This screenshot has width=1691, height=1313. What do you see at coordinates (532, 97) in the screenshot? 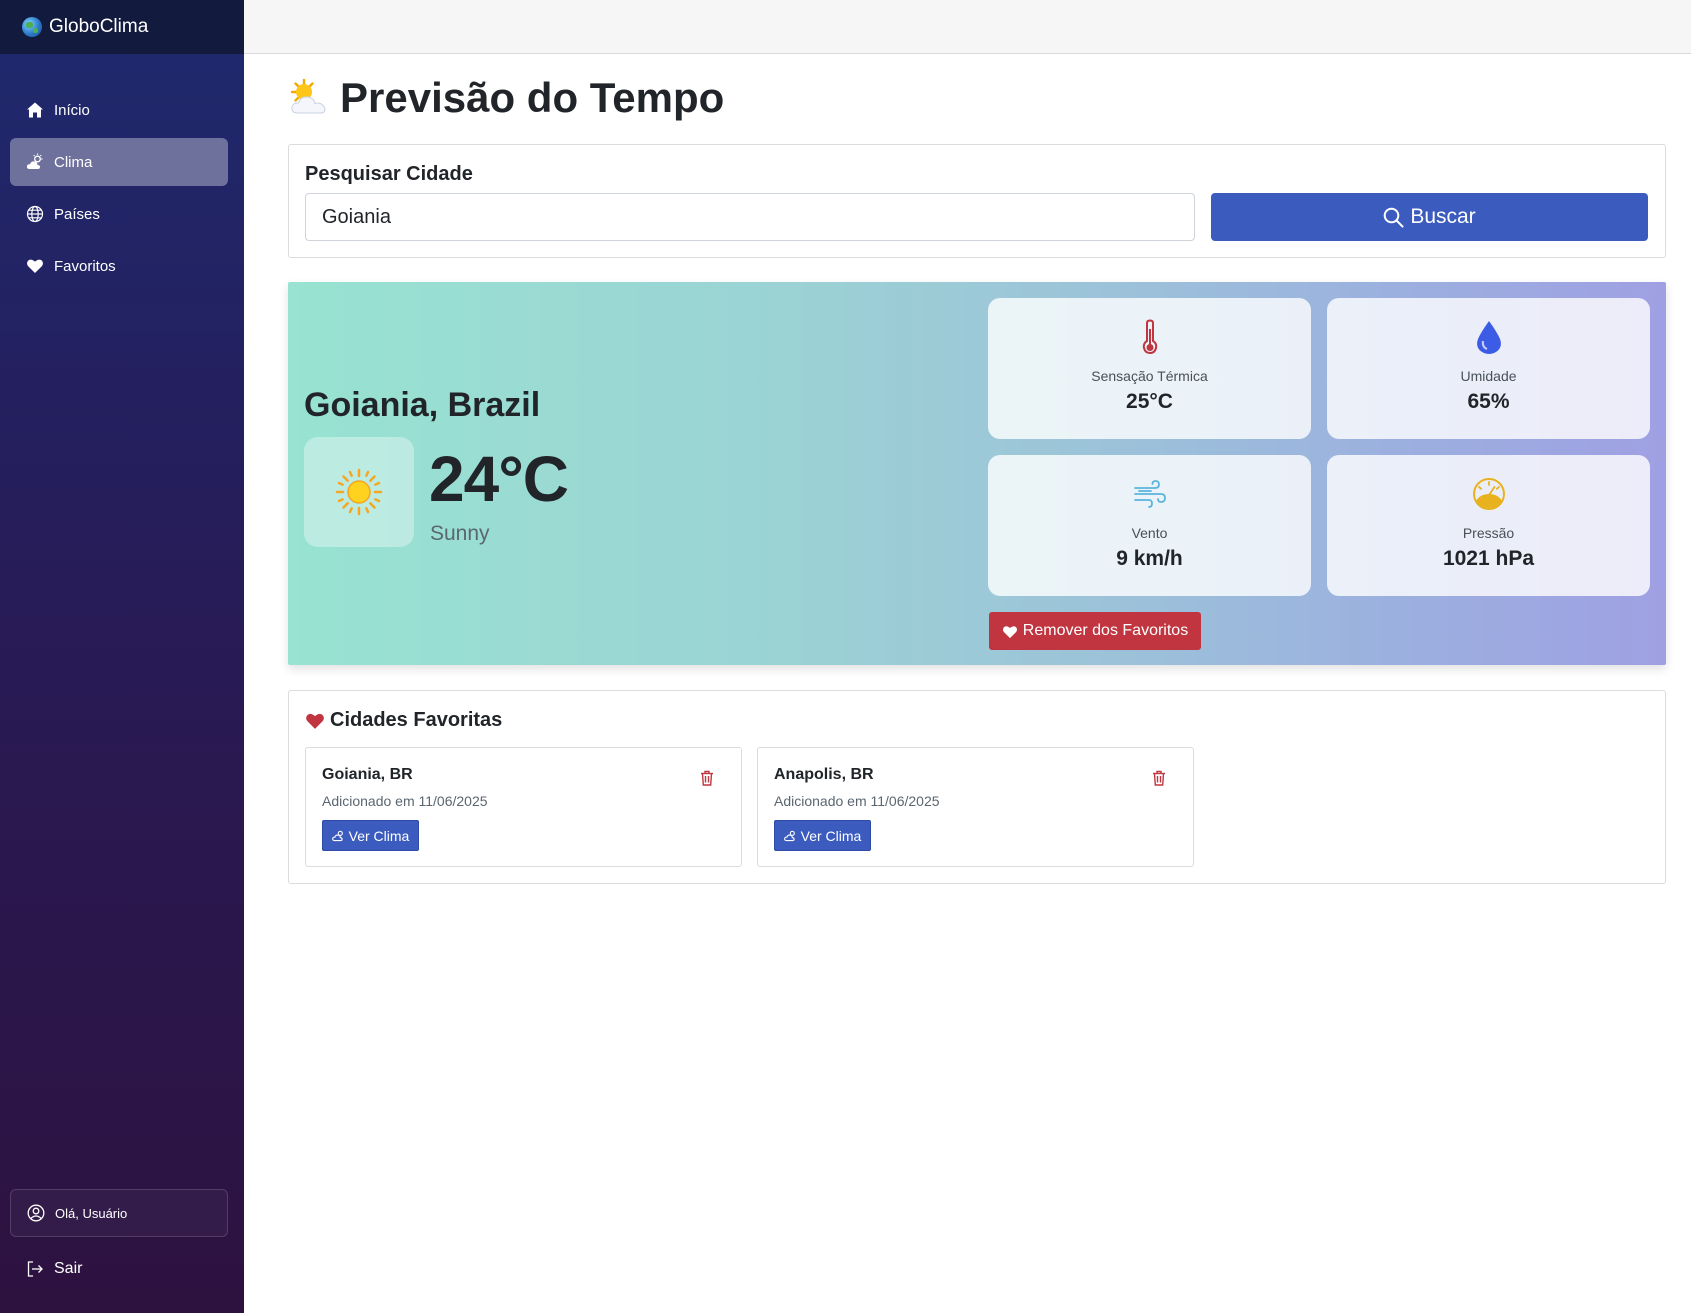
I see `page-title-text: Previsão do Tempo` at bounding box center [532, 97].